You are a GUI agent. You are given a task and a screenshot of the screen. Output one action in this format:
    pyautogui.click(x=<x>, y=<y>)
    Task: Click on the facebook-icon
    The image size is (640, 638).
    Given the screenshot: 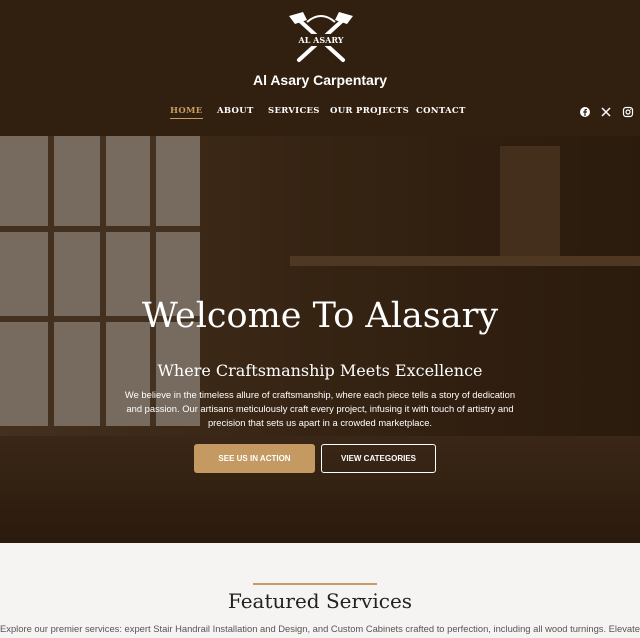 What is the action you would take?
    pyautogui.click(x=585, y=112)
    